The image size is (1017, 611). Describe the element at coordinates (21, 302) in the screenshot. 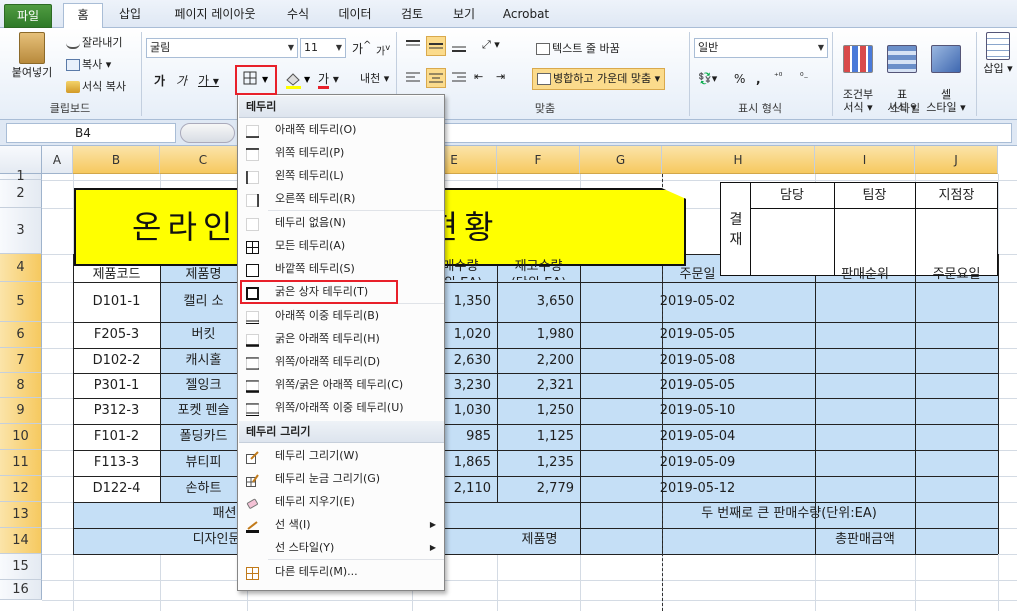

I see `row-header-5: 5` at that location.